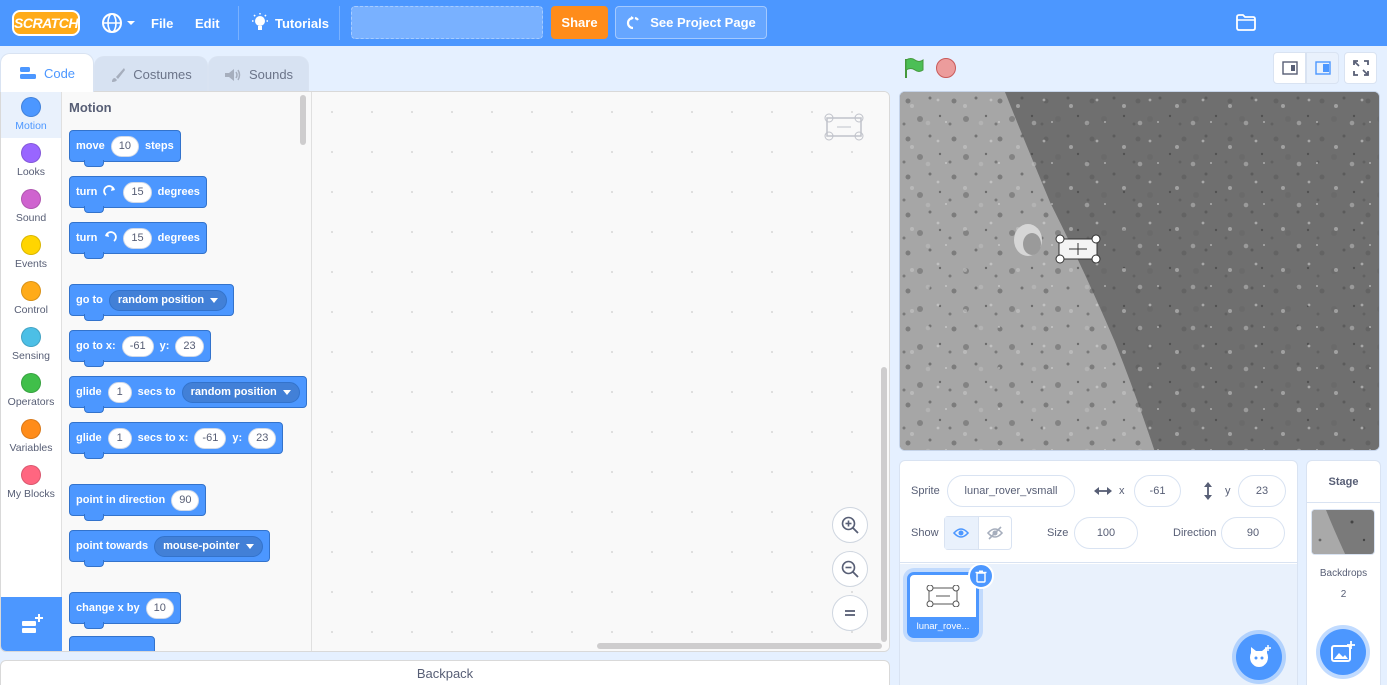 The width and height of the screenshot is (1387, 685). What do you see at coordinates (31, 345) in the screenshot?
I see `category-sensing: Sensing` at bounding box center [31, 345].